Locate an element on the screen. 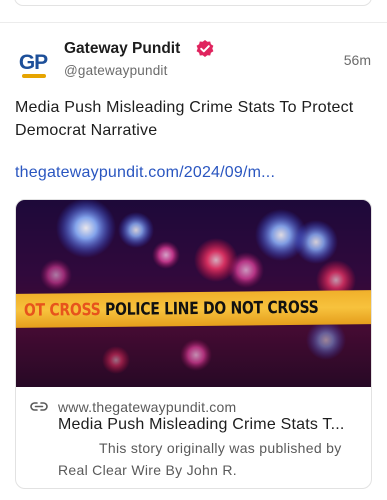 The height and width of the screenshot is (500, 387). avatar-logo-text: GP is located at coordinates (33, 62).